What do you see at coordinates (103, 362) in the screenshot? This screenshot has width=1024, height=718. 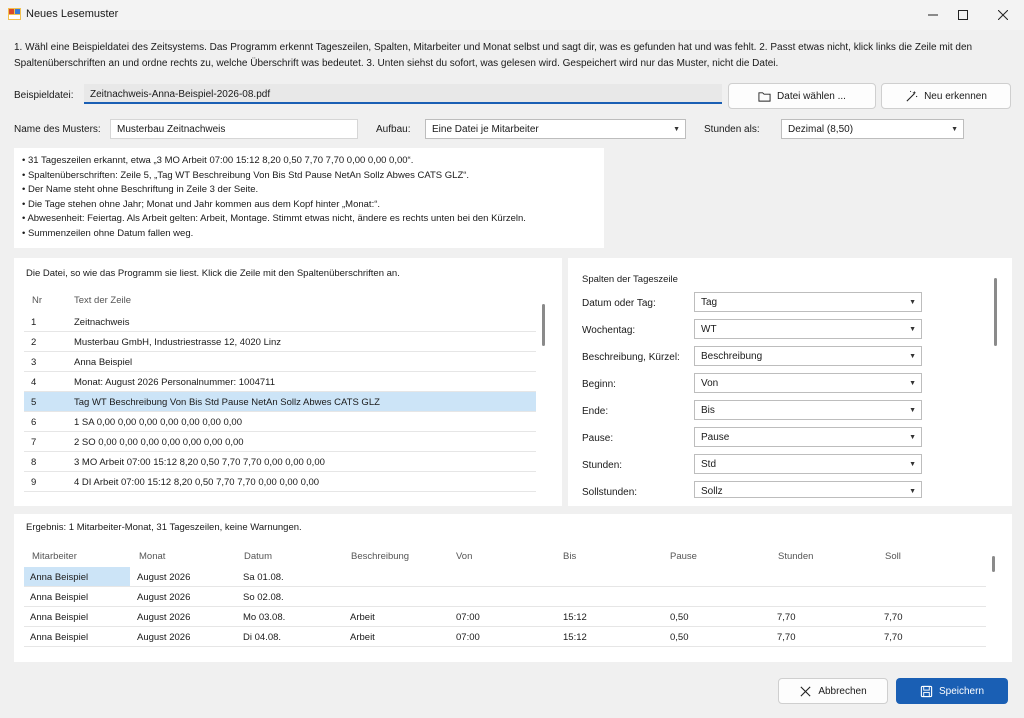 I see `line-text: Anna Beispiel` at bounding box center [103, 362].